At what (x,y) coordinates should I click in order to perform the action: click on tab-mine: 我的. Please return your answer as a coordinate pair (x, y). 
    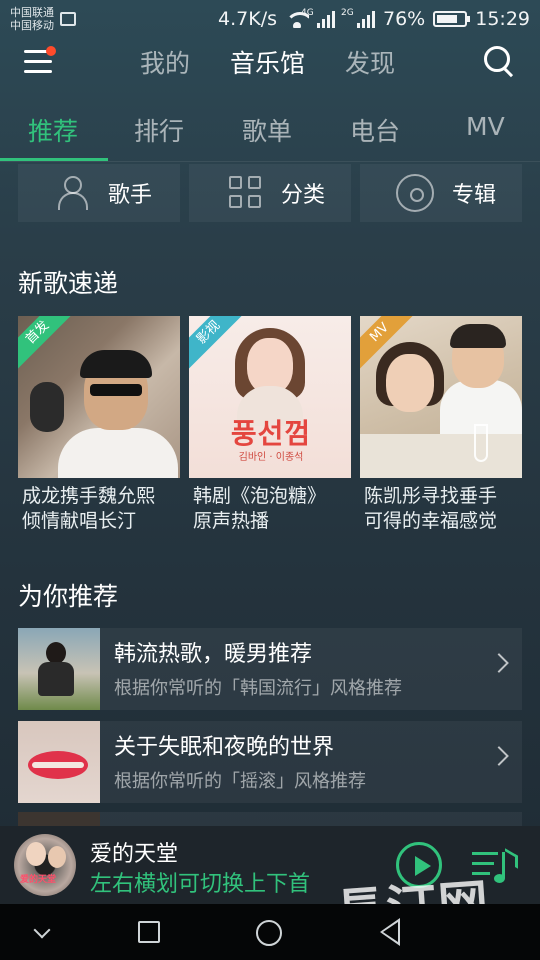
    Looking at the image, I should click on (165, 62).